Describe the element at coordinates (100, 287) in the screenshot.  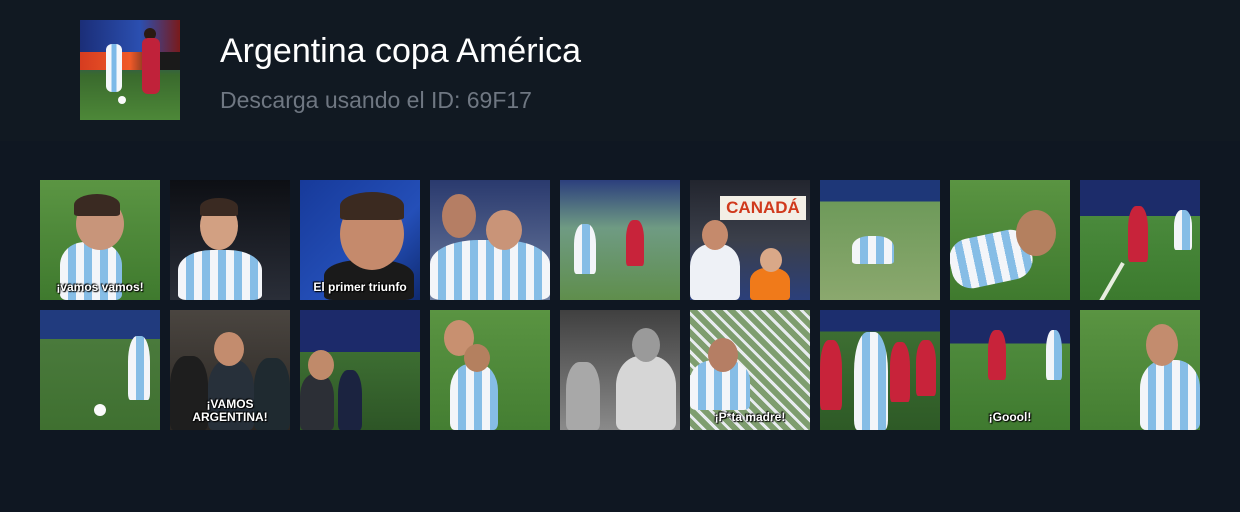
I see `tile-caption: ¡vamos vamos!` at that location.